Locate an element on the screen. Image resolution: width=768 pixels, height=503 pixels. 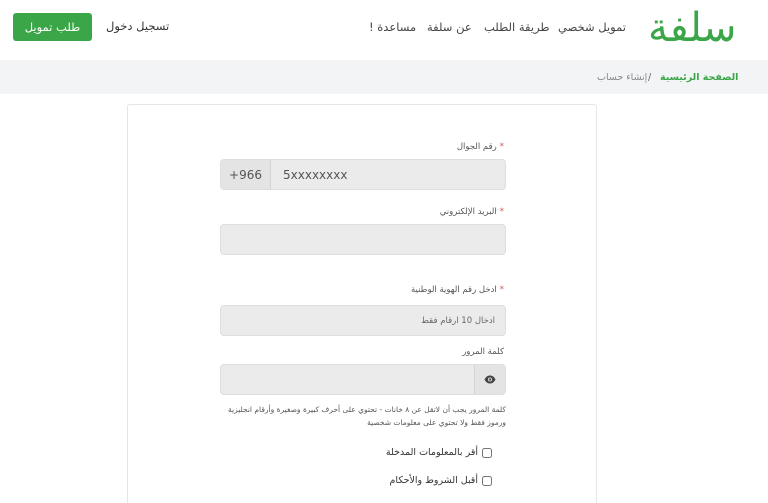
national-id-required-mark: * is located at coordinates (501, 290).